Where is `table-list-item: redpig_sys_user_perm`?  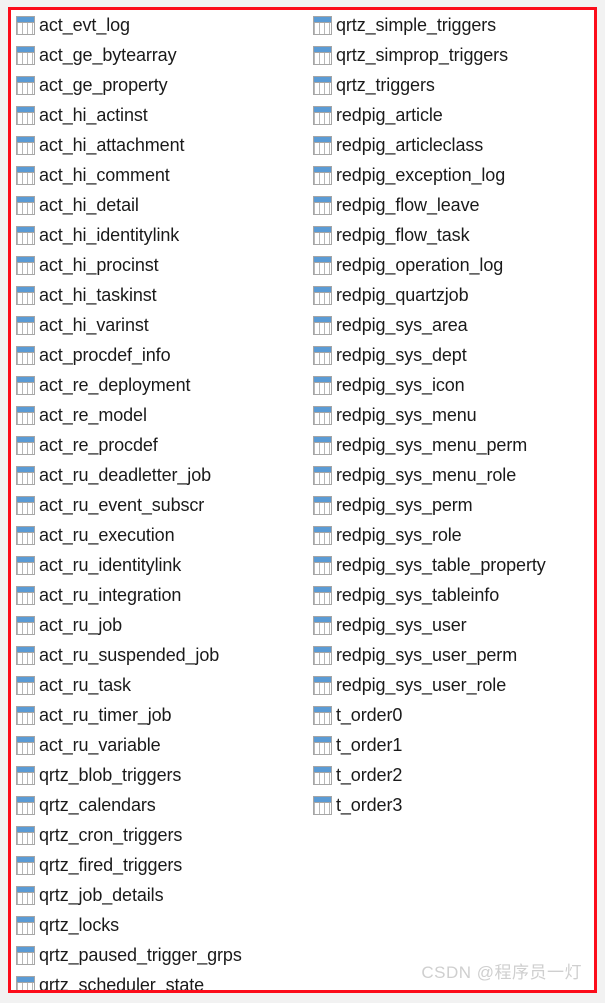 table-list-item: redpig_sys_user_perm is located at coordinates (452, 655).